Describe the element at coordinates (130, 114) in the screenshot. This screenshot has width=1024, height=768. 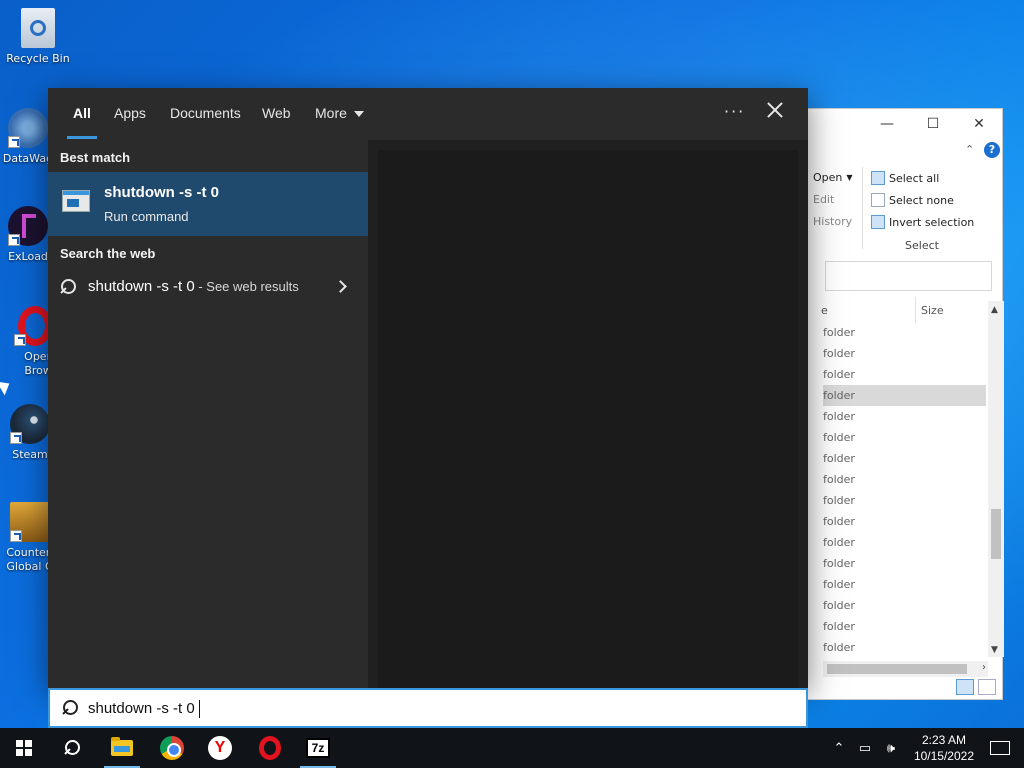
I see `tab-apps: Apps` at that location.